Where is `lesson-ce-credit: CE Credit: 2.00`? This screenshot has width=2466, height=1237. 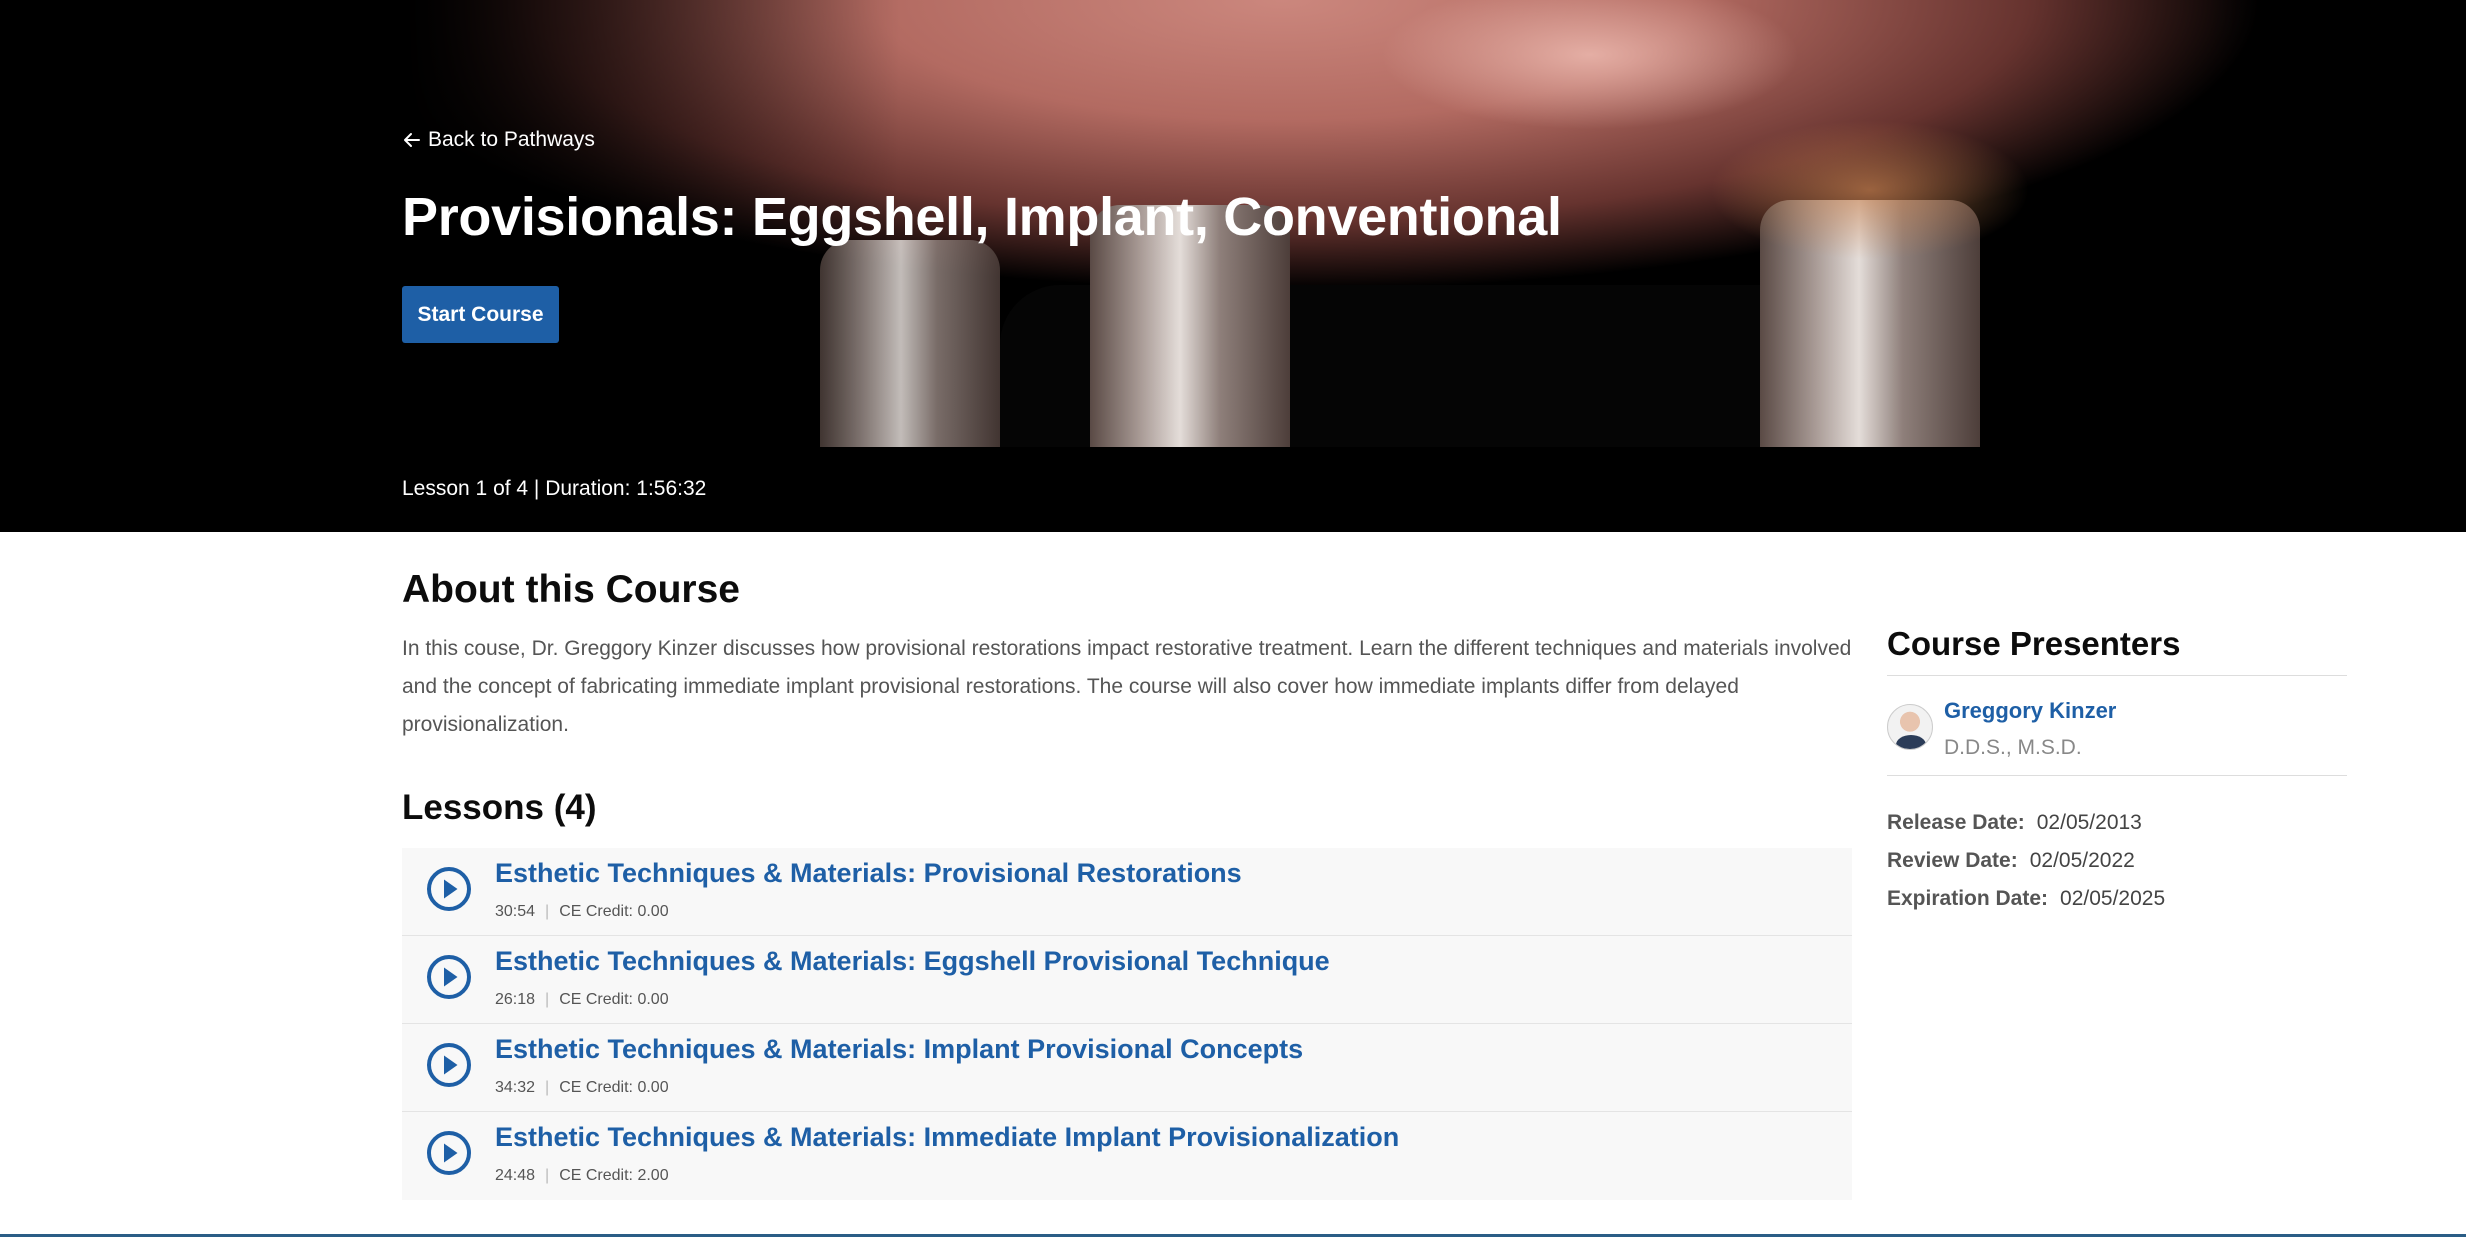 lesson-ce-credit: CE Credit: 2.00 is located at coordinates (614, 1175).